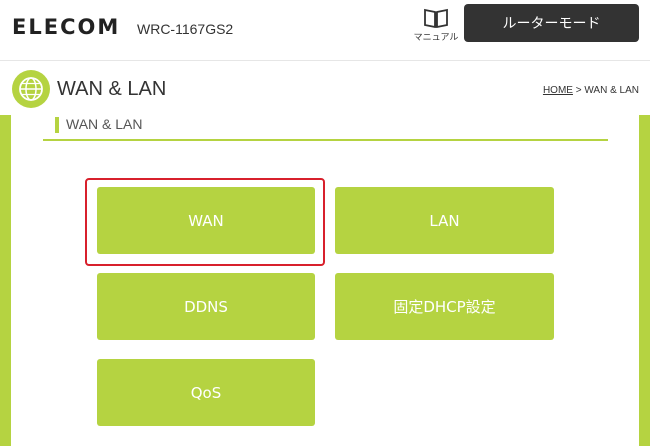 The height and width of the screenshot is (446, 650). I want to click on frame-right-border, so click(644, 280).